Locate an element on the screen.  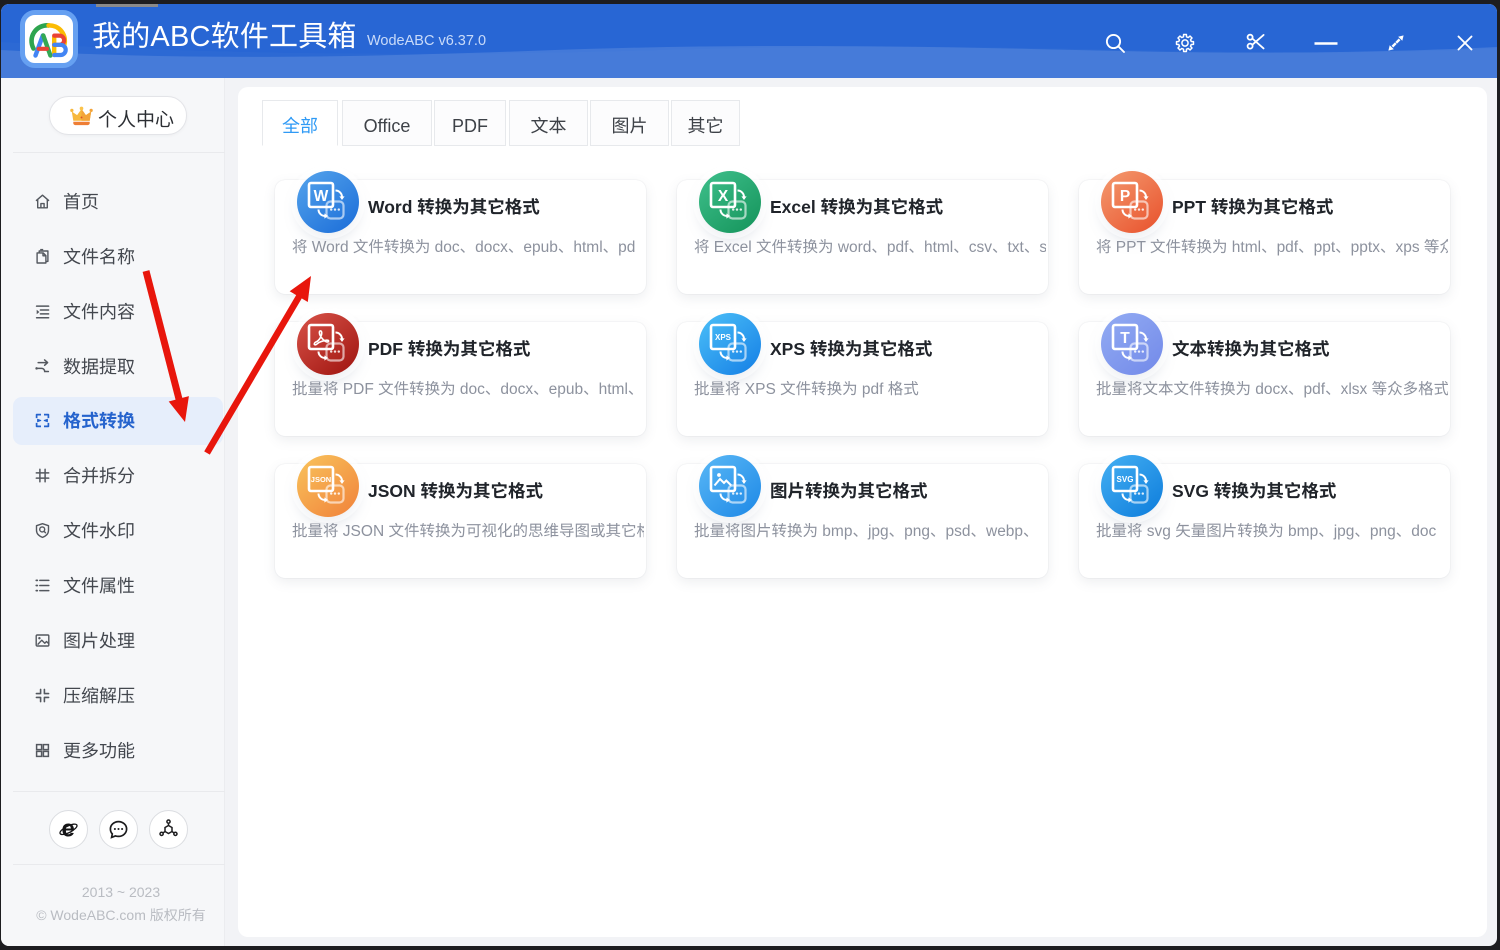
svg-text: P is located at coordinates (1125, 196).